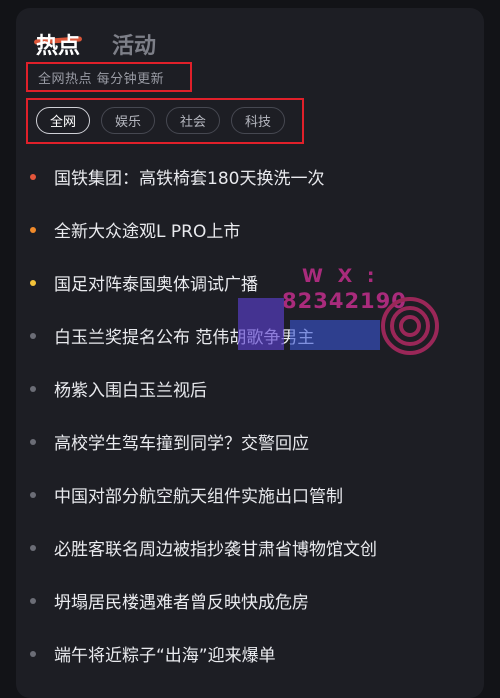  I want to click on tab-activity: 活动, so click(134, 44).